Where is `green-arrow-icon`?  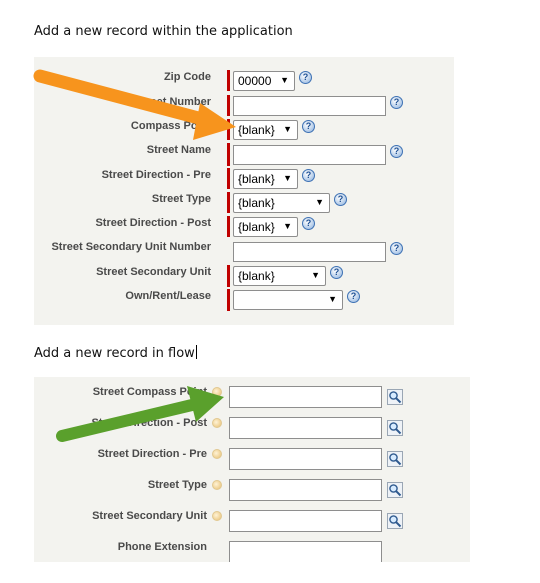
green-arrow-icon is located at coordinates (140, 414).